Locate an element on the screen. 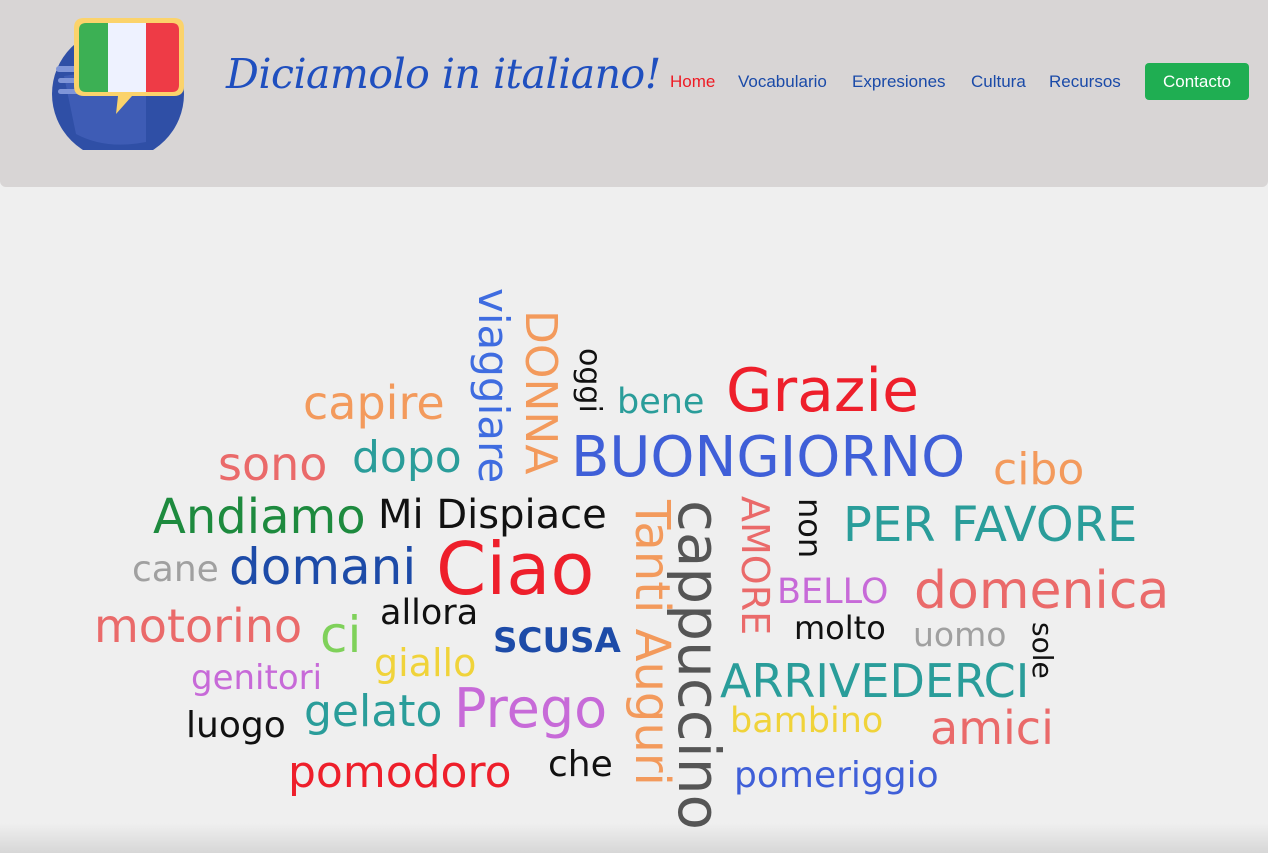 The image size is (1268, 853). word-luogo: luogo is located at coordinates (236, 725).